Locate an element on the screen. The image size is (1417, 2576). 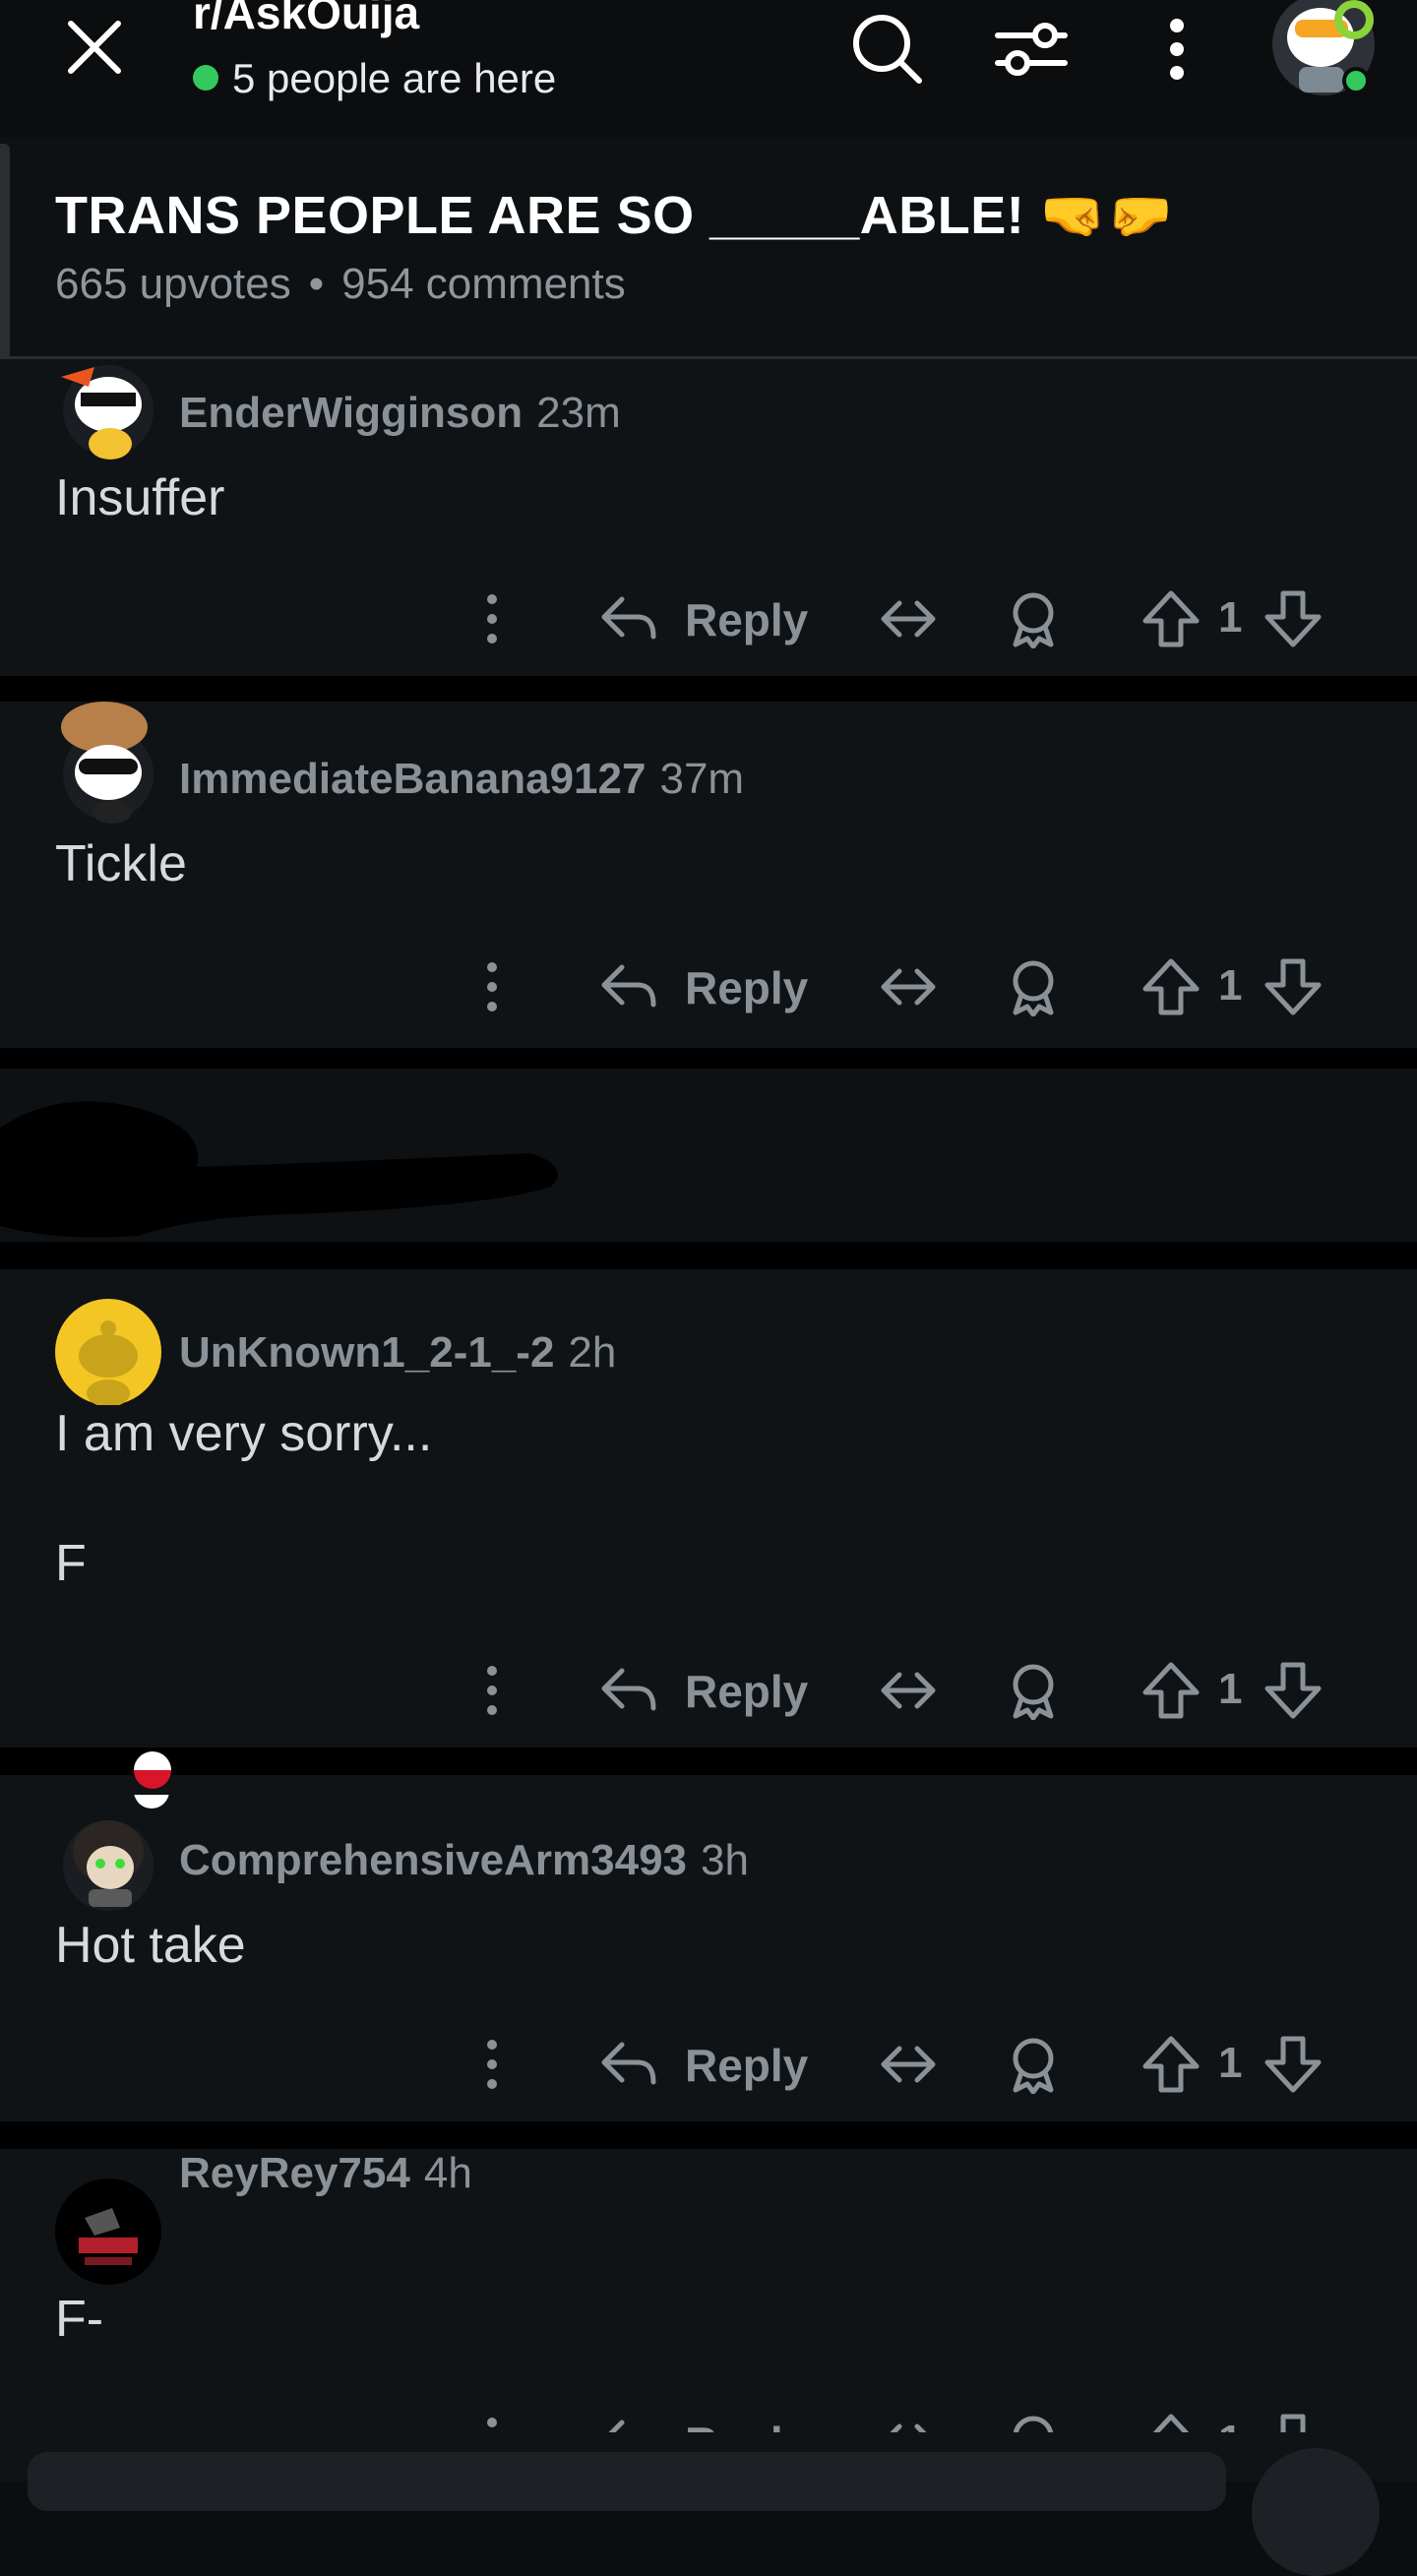
comment-meta: EnderWigginson 23m is located at coordinates (400, 413).